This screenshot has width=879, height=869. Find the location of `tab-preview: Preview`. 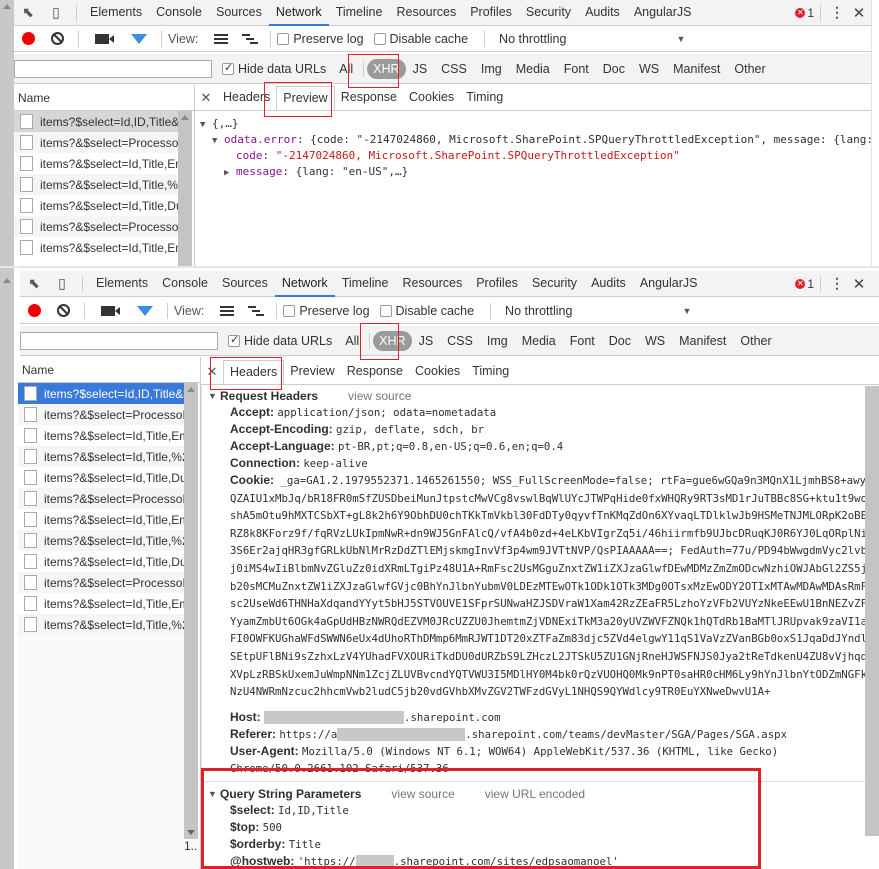

tab-preview: Preview is located at coordinates (312, 372).